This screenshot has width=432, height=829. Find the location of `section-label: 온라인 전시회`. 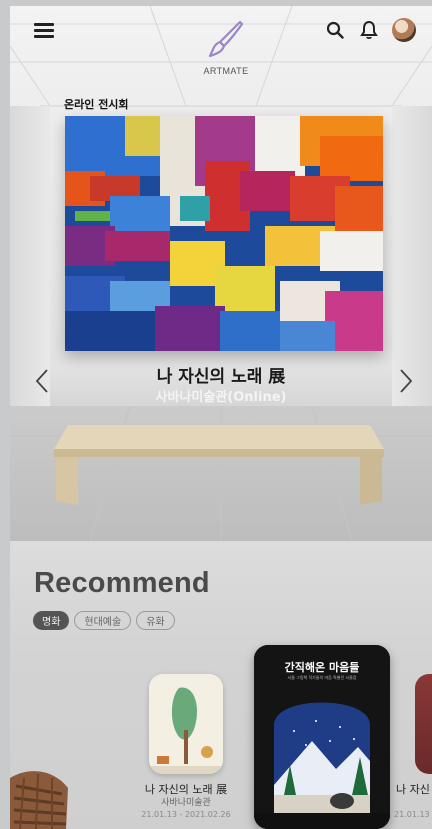

section-label: 온라인 전시회 is located at coordinates (96, 104).